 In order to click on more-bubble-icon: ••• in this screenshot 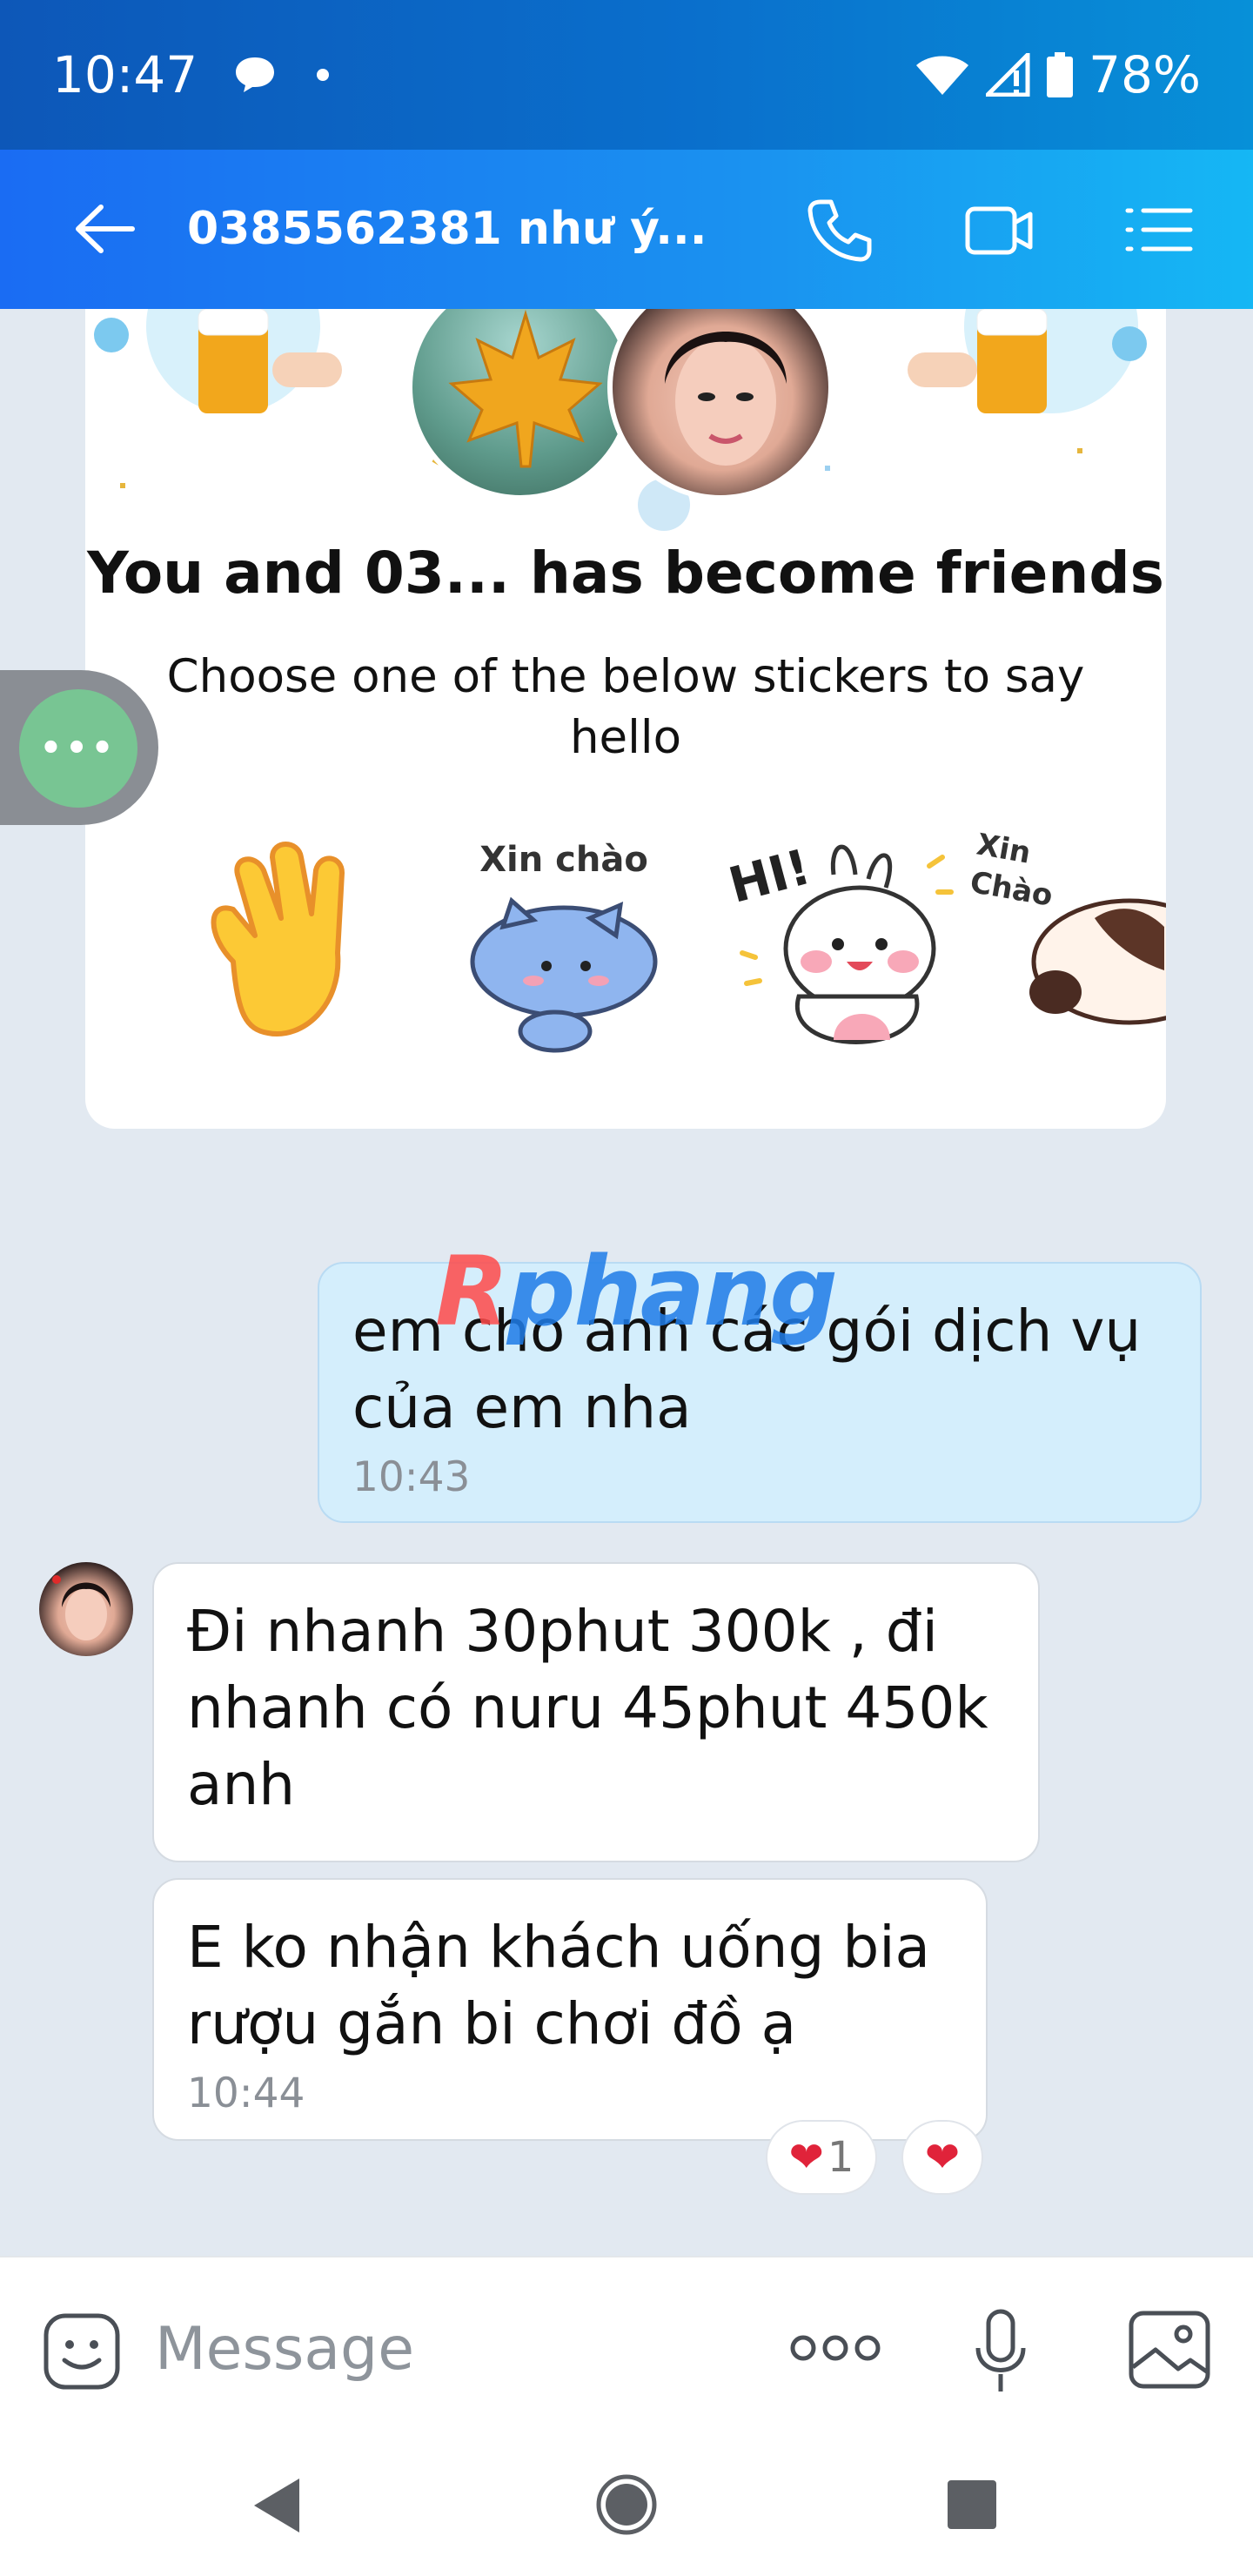, I will do `click(78, 748)`.